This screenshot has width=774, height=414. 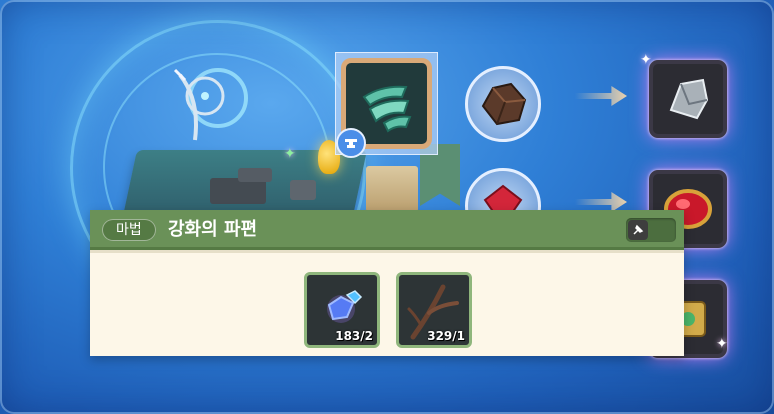 I want to click on pin-toggle, so click(x=651, y=230).